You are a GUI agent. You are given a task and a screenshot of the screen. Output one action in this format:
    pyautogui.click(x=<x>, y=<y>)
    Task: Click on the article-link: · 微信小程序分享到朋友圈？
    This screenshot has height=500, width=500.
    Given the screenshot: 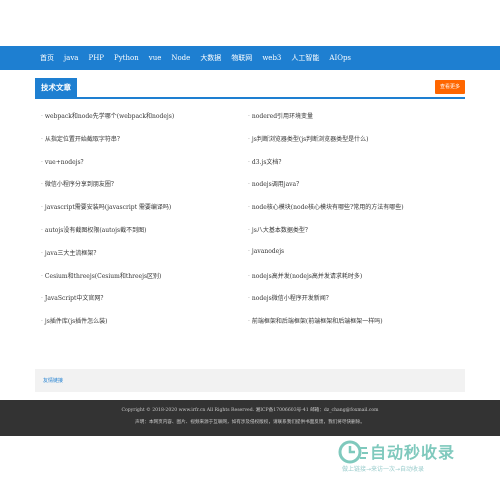 What is the action you would take?
    pyautogui.click(x=79, y=183)
    